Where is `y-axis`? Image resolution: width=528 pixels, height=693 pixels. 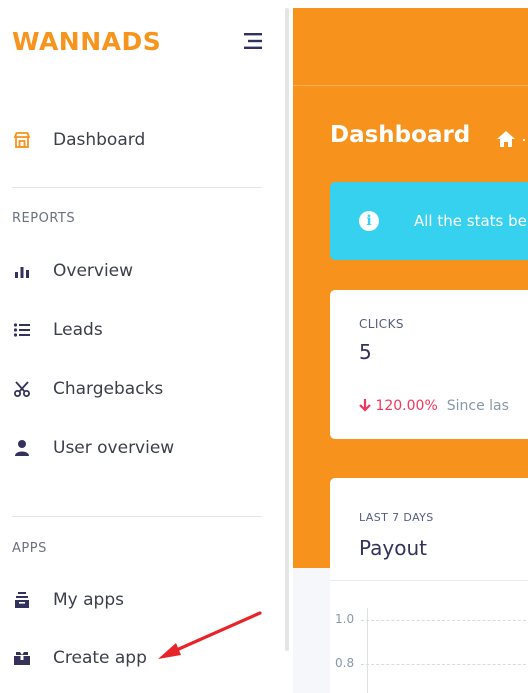 y-axis is located at coordinates (367, 650).